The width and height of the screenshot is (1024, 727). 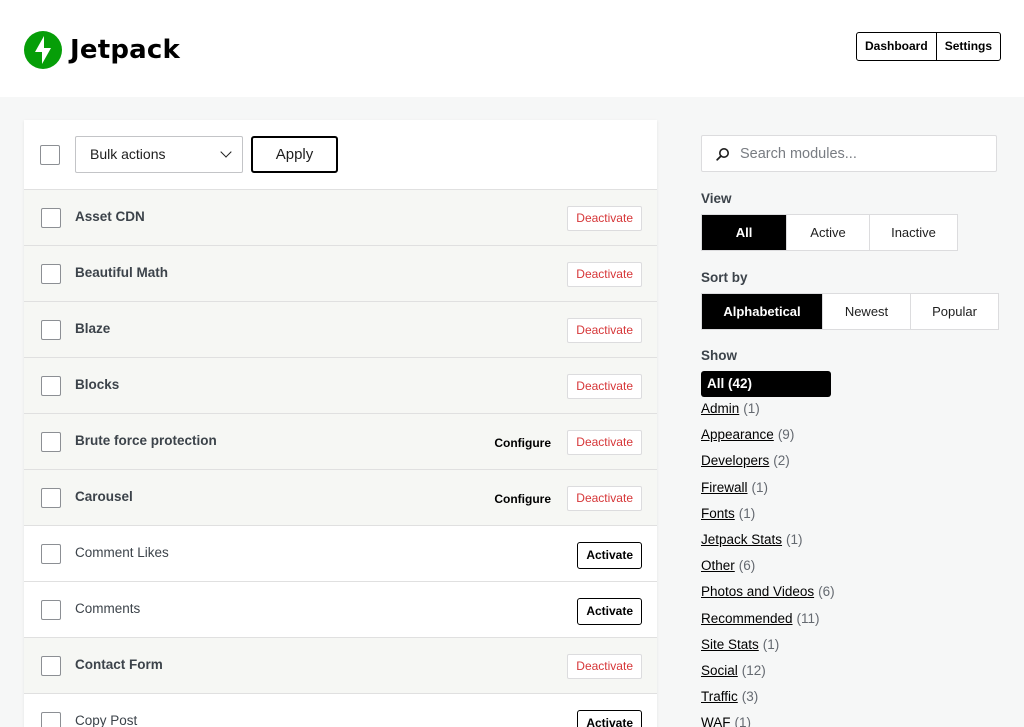 I want to click on apply-button: Apply, so click(x=294, y=154).